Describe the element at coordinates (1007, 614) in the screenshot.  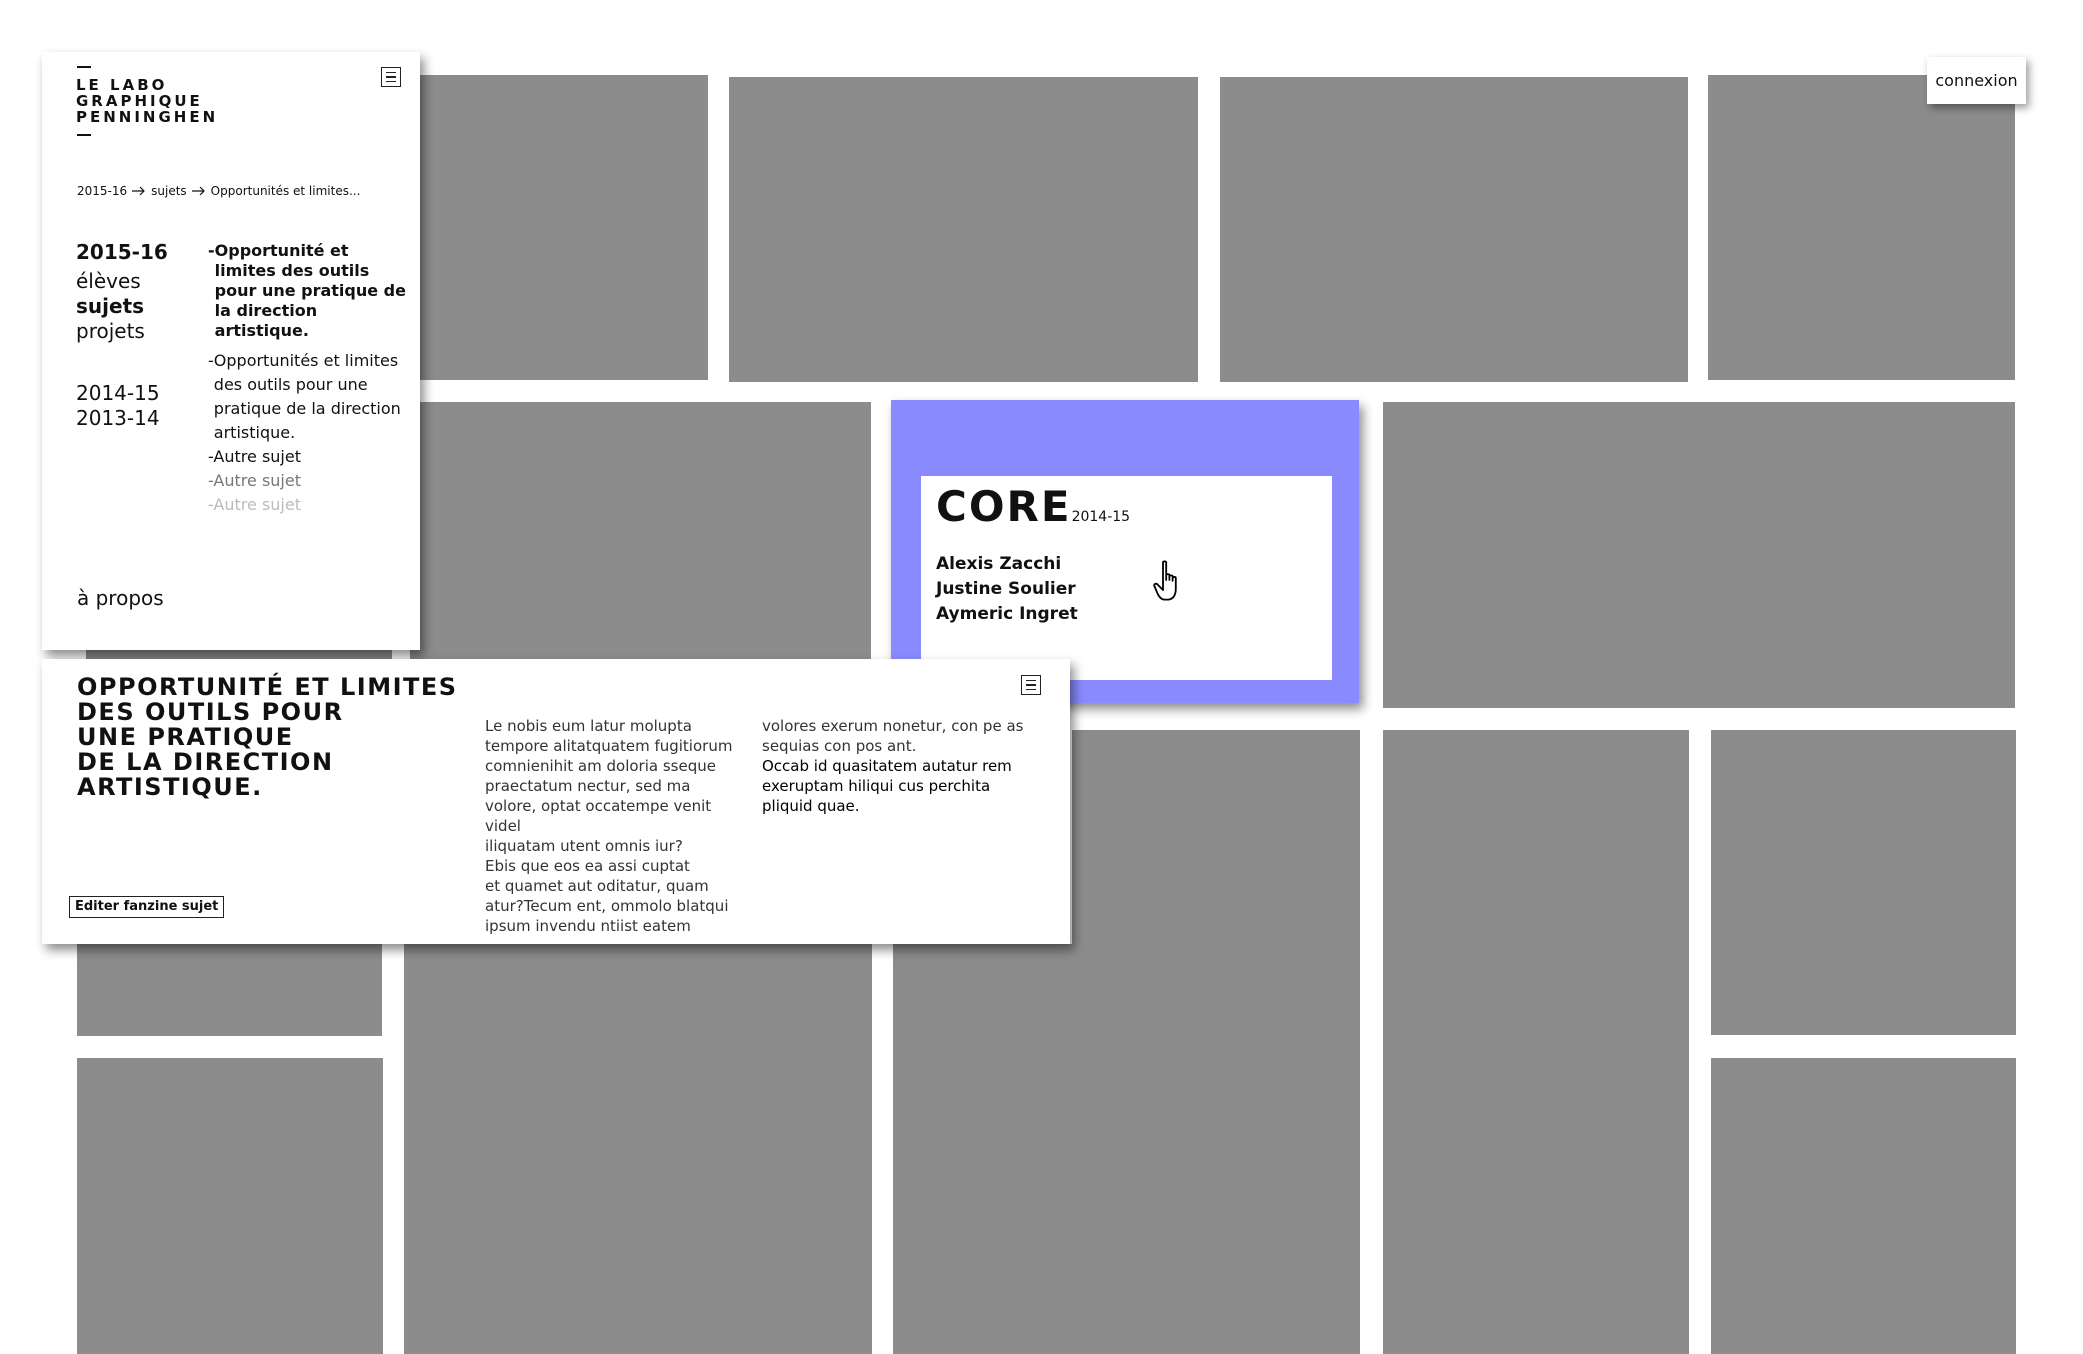
I see `student-name: Aymeric Ingret` at that location.